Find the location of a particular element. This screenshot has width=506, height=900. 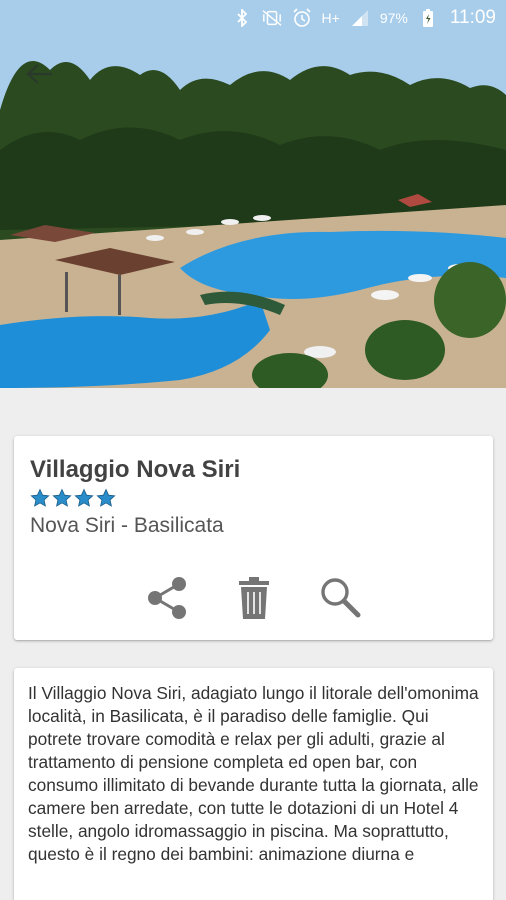

trash-icon is located at coordinates (253, 598).